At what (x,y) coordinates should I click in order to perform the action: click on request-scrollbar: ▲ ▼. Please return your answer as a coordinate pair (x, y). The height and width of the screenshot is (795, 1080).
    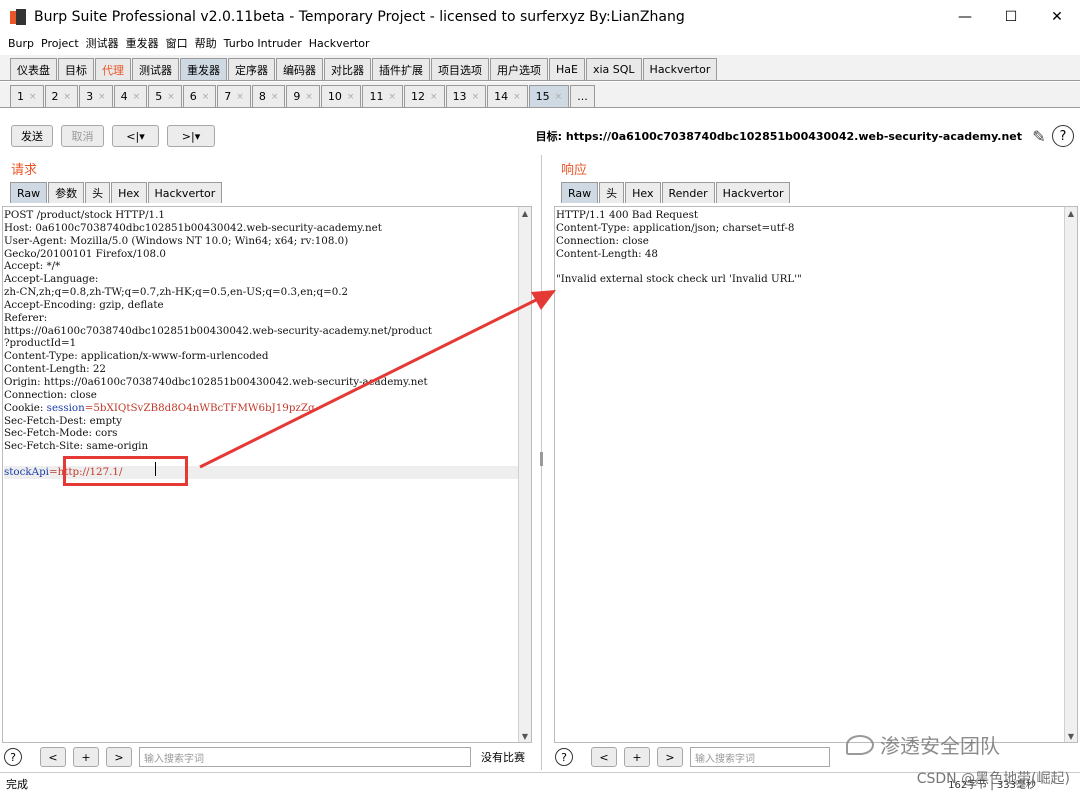
    Looking at the image, I should click on (524, 474).